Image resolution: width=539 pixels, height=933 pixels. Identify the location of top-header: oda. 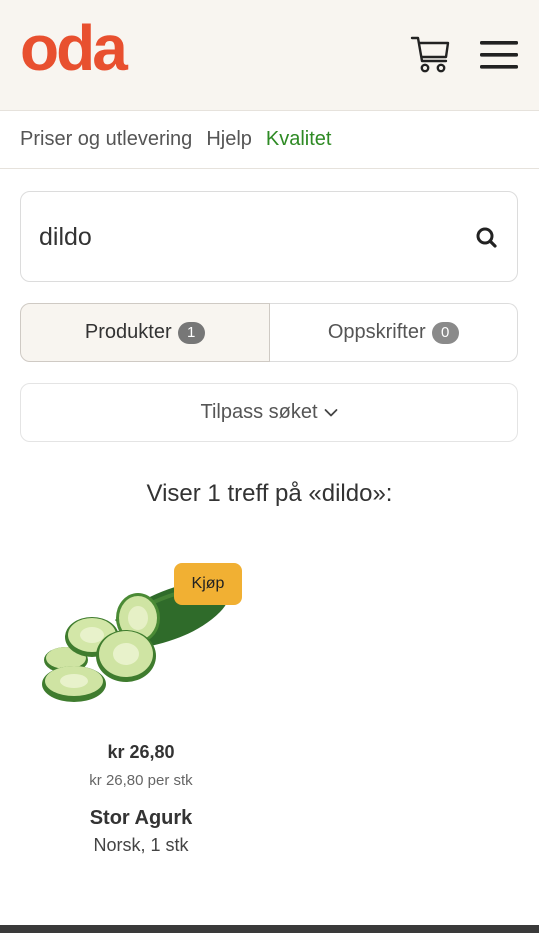
(269, 55).